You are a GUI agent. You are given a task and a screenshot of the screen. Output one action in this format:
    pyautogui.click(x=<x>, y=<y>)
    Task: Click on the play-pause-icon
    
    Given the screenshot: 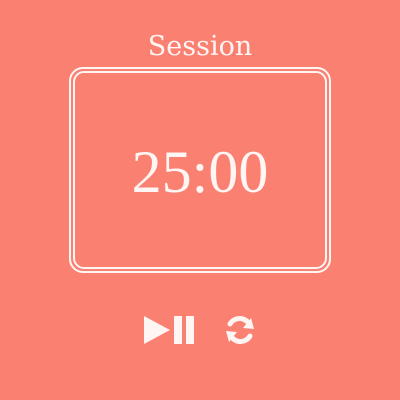 What is the action you would take?
    pyautogui.click(x=171, y=330)
    